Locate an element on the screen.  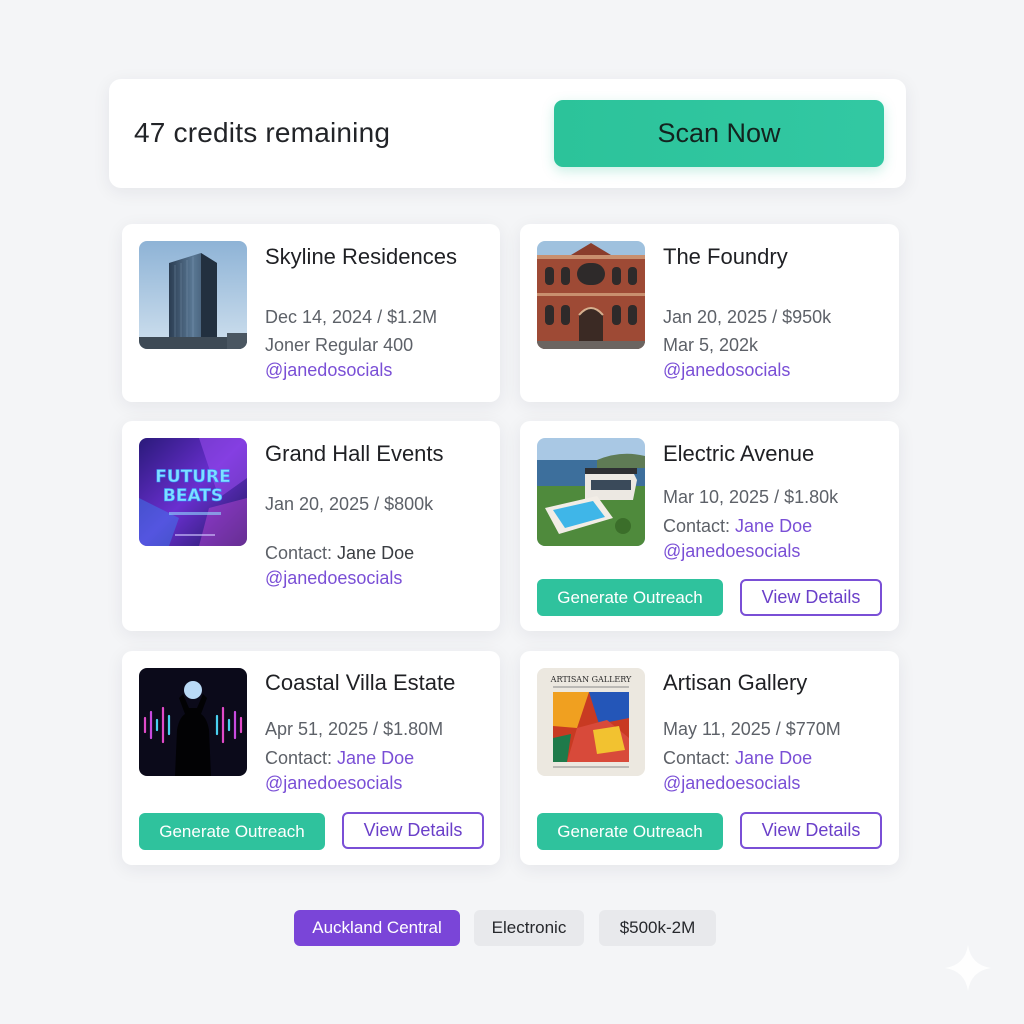
card-title: Electric Avenue is located at coordinates (739, 453).